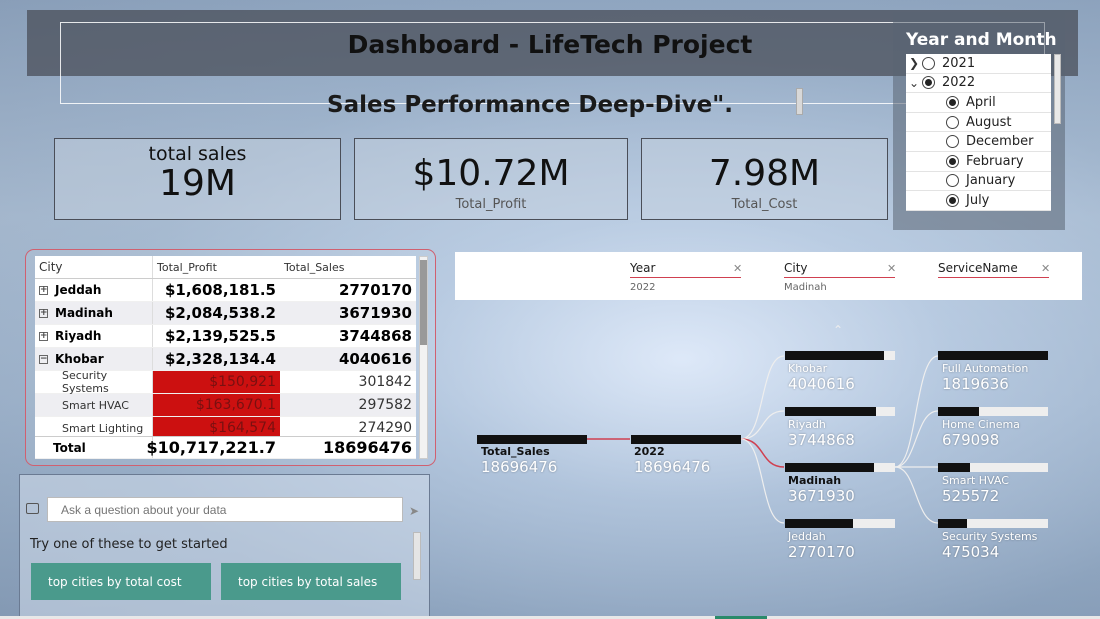  Describe the element at coordinates (764, 204) in the screenshot. I see `kpi-label: Total_Cost` at that location.